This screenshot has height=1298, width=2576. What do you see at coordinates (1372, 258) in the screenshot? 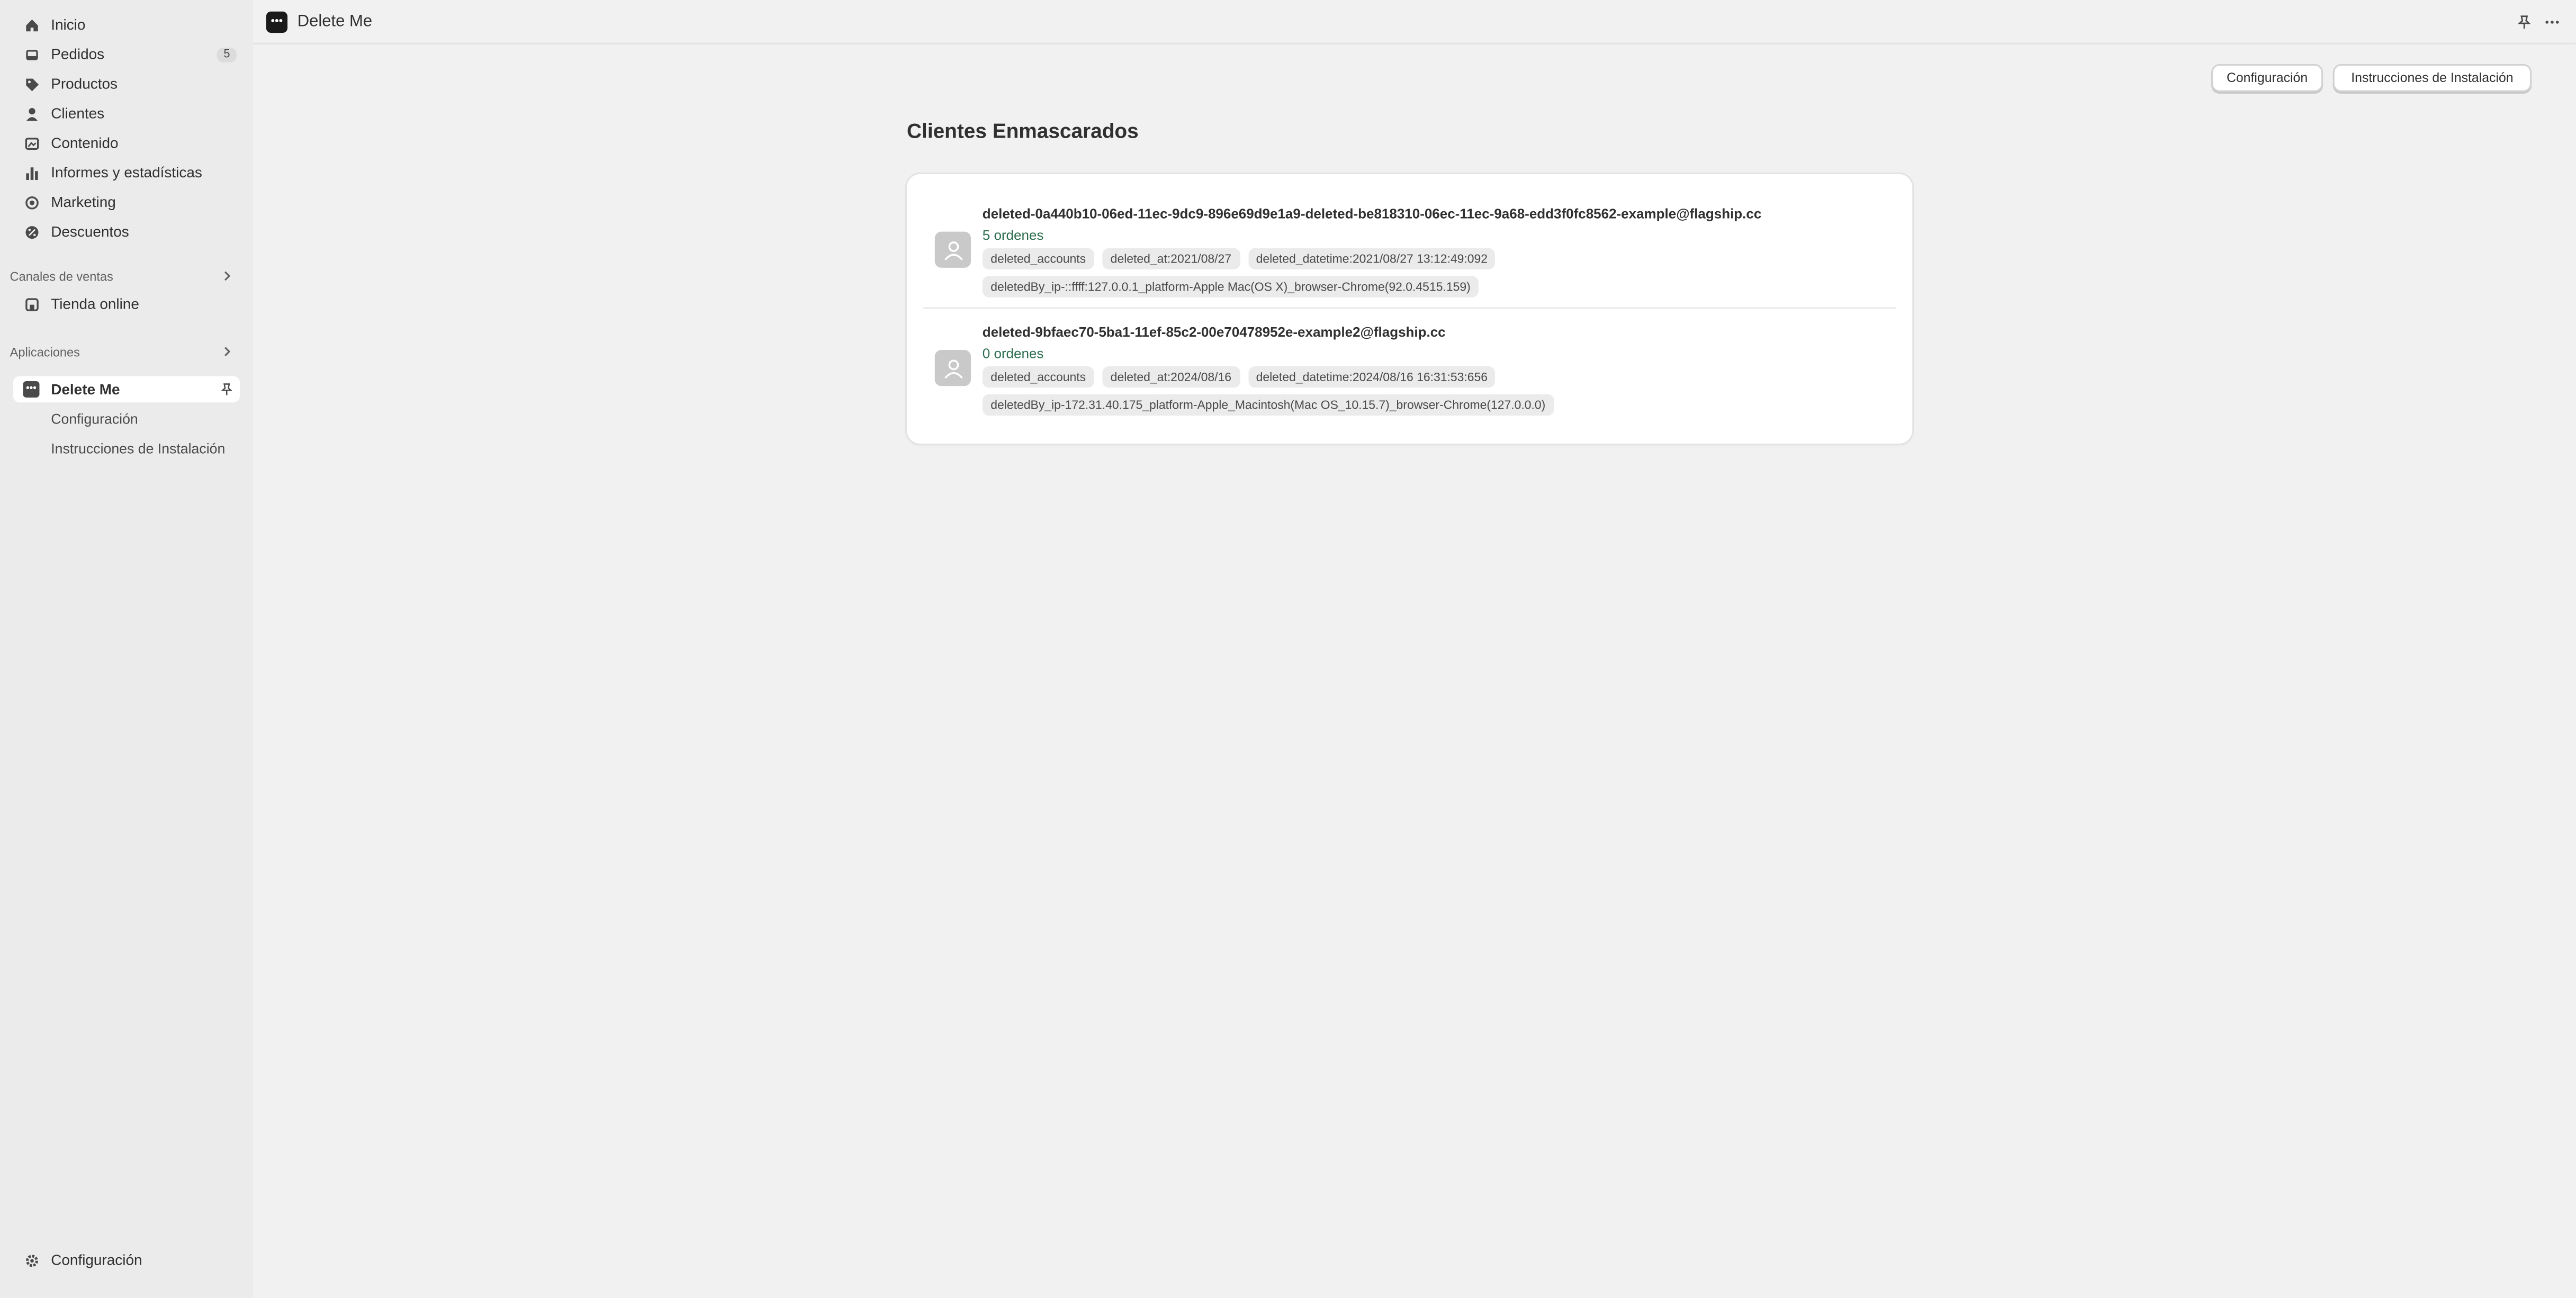
I see `tag: deleted_datetime:2021/08/27 13:12:49:092` at bounding box center [1372, 258].